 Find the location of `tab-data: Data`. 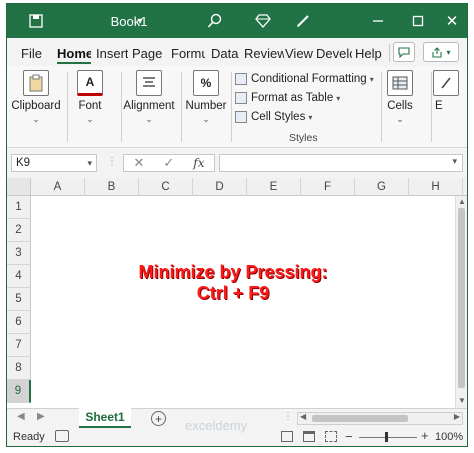

tab-data: Data is located at coordinates (226, 53).